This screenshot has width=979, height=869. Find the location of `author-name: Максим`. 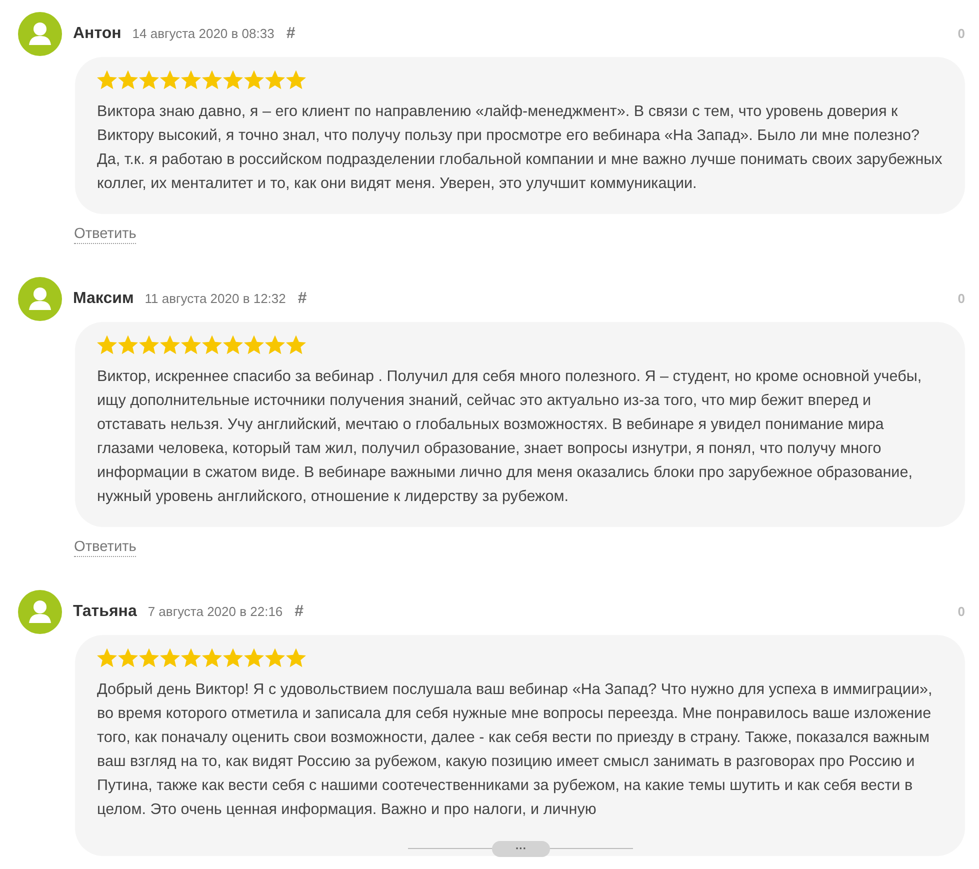

author-name: Максим is located at coordinates (103, 299).